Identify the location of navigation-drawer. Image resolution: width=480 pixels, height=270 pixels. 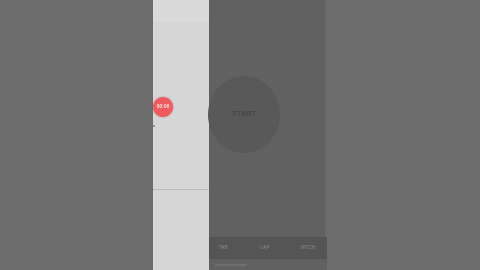
(181, 135).